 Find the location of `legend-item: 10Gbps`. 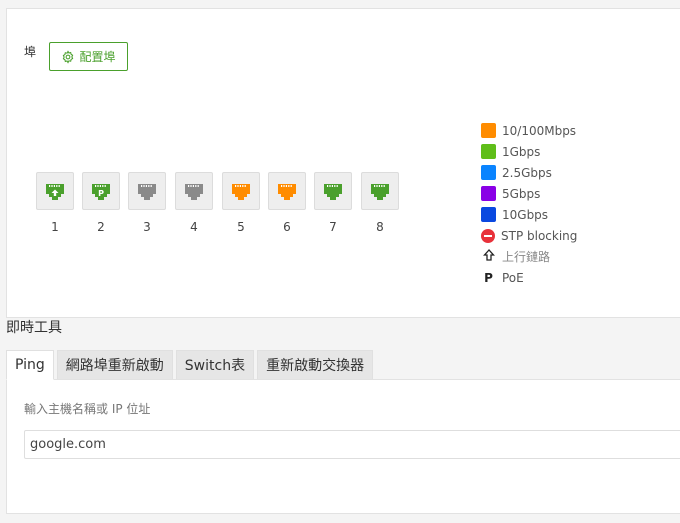

legend-item: 10Gbps is located at coordinates (529, 214).